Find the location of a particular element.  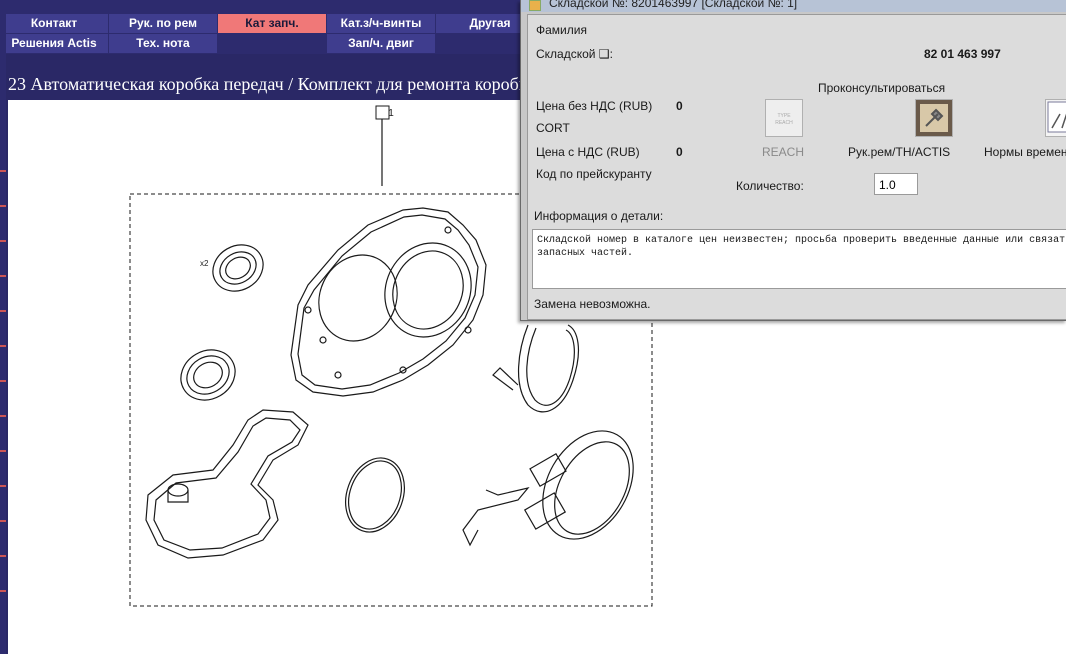

price-no-vat-value: 0 is located at coordinates (679, 106).